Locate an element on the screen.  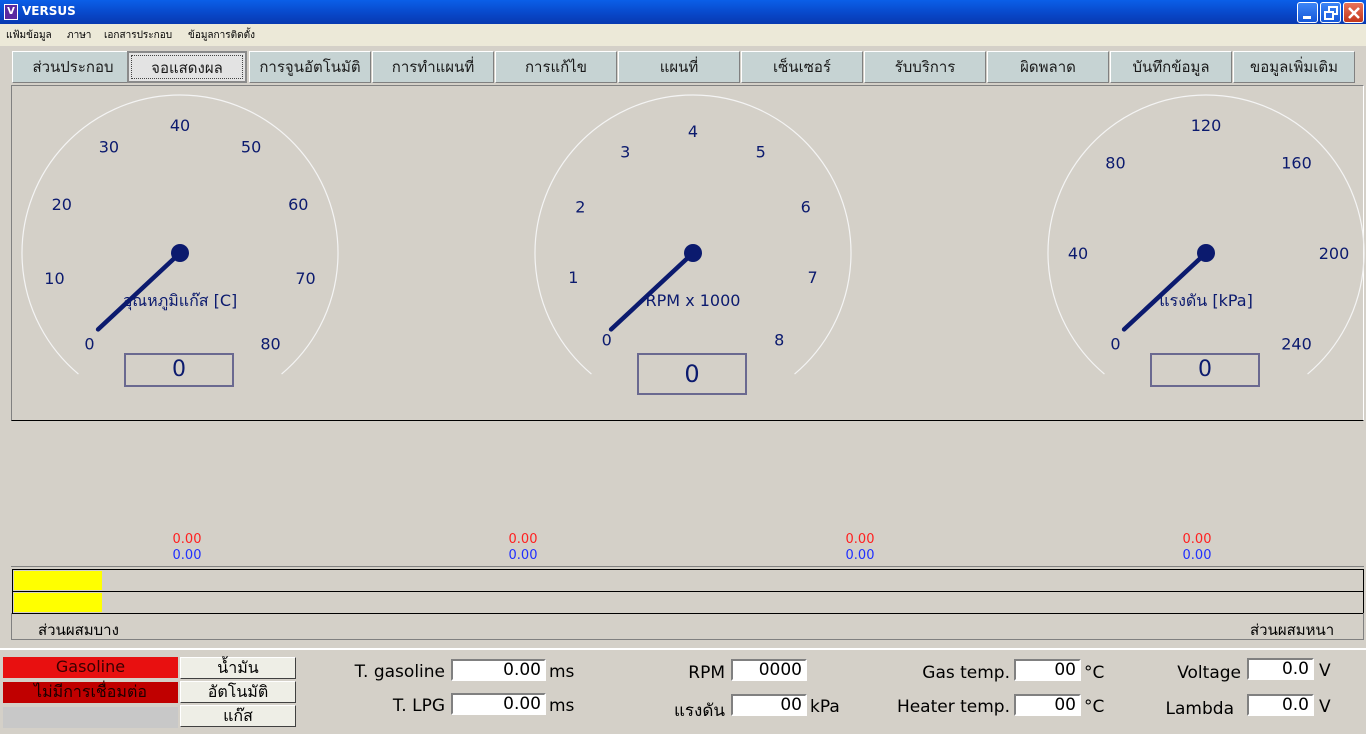
voltage-field: 0.0 is located at coordinates (1280, 669).